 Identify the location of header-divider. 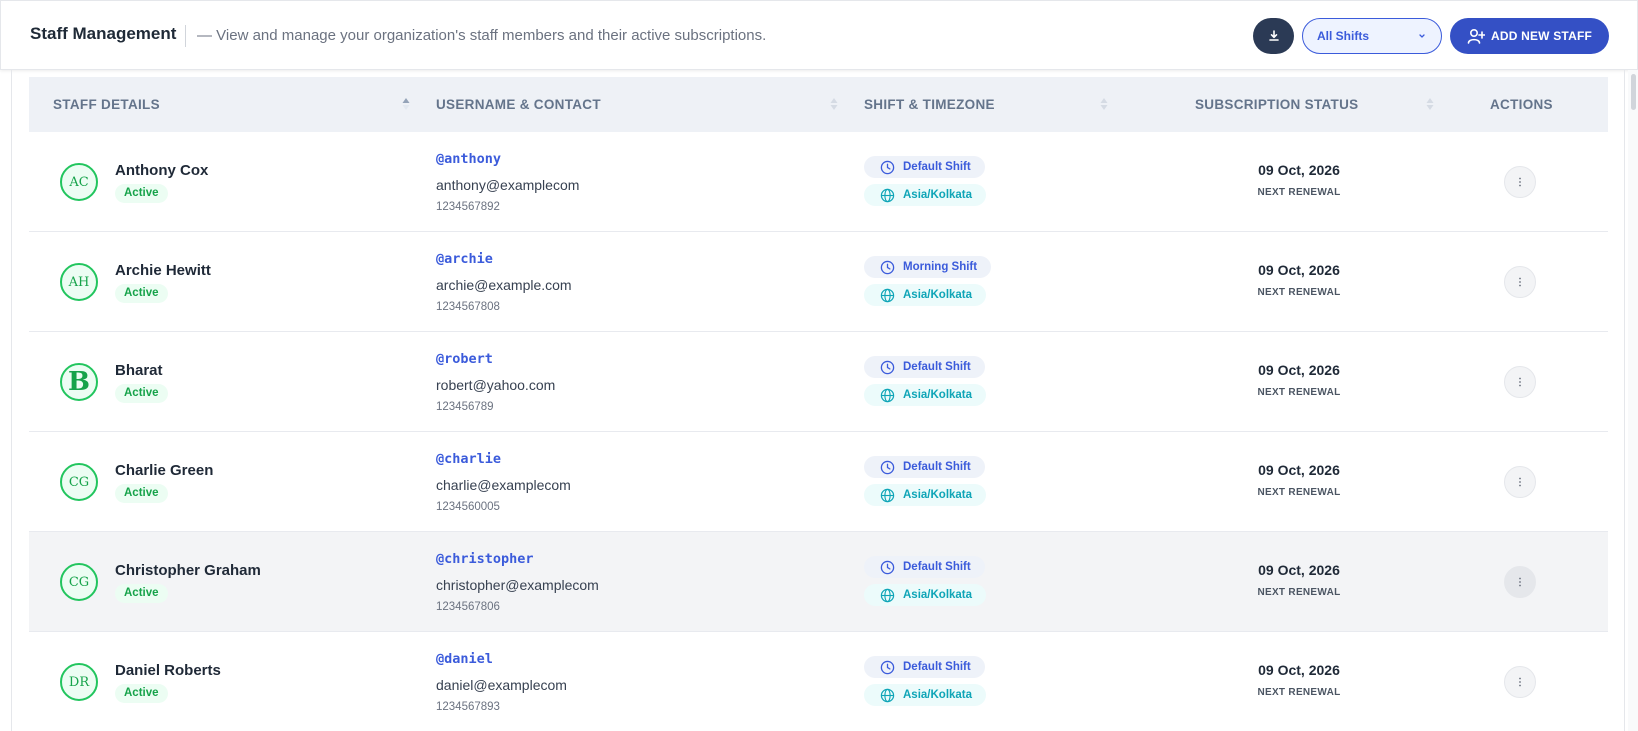
(185, 36).